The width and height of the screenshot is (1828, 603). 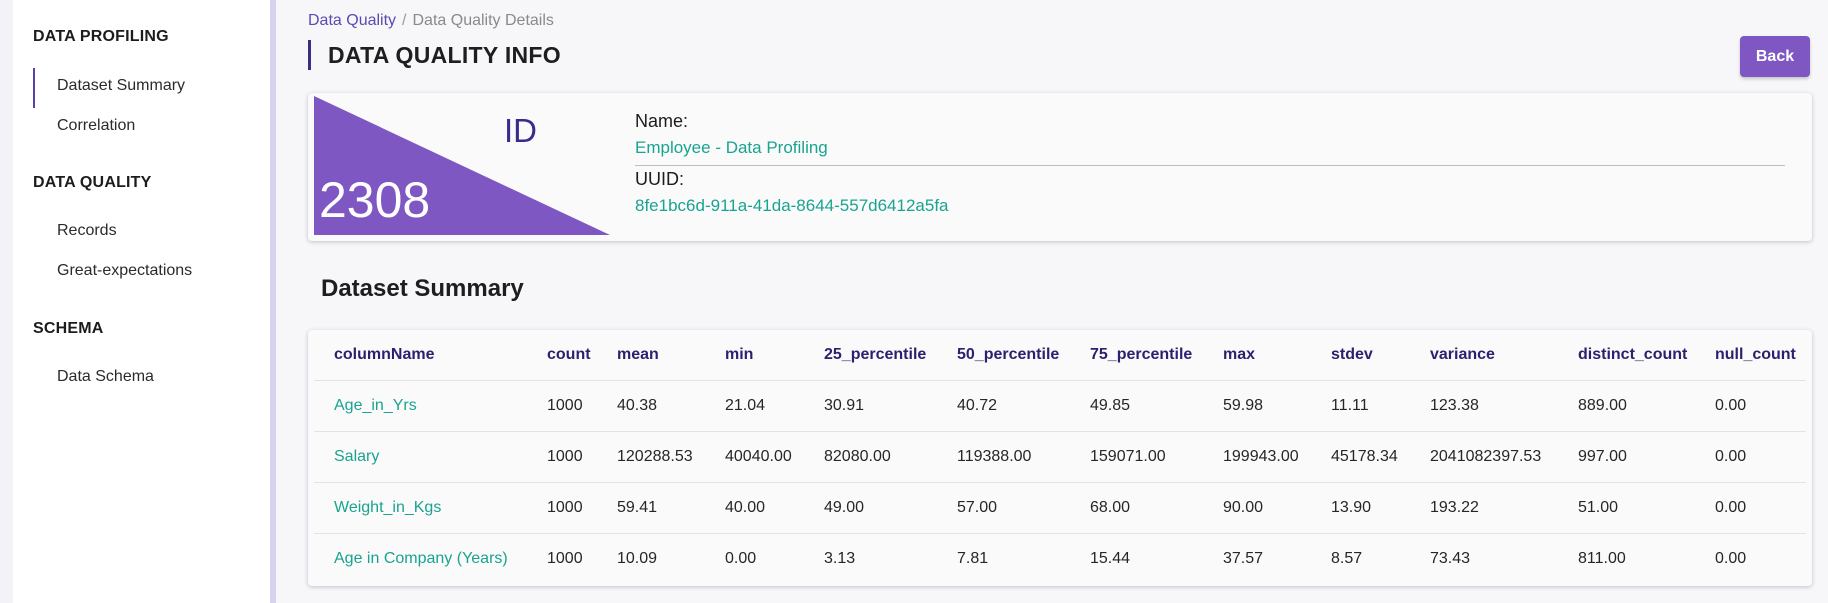 What do you see at coordinates (1136, 508) in the screenshot?
I see `table-cell: 68.00` at bounding box center [1136, 508].